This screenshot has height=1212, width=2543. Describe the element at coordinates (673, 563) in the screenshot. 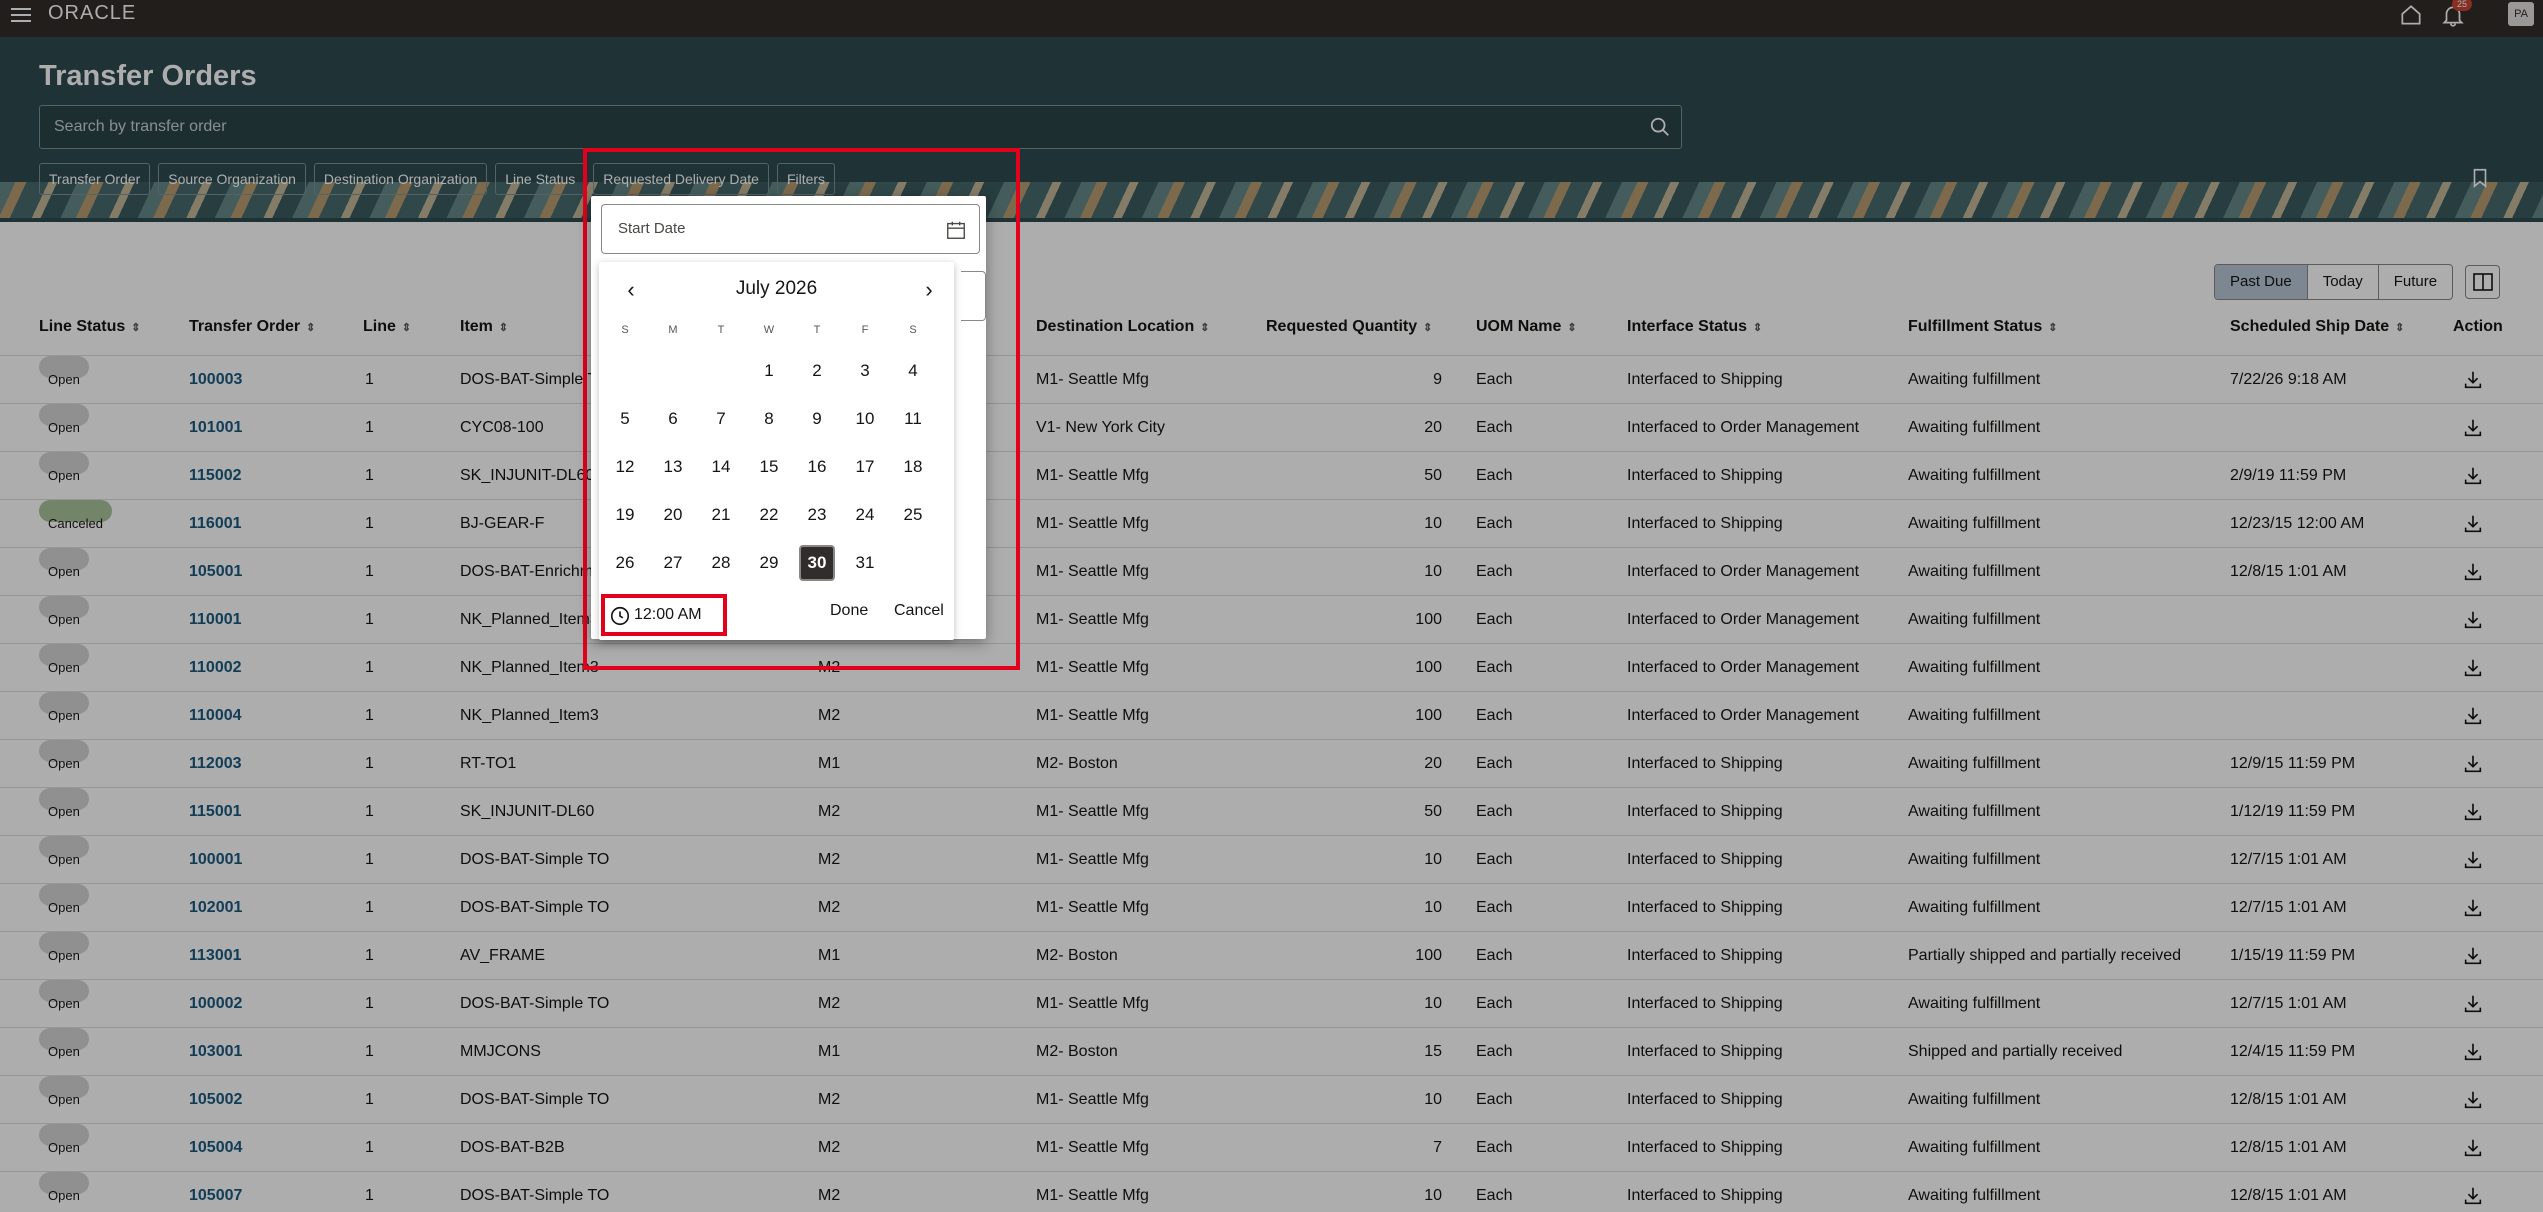

I see `calendar-day: 27` at that location.